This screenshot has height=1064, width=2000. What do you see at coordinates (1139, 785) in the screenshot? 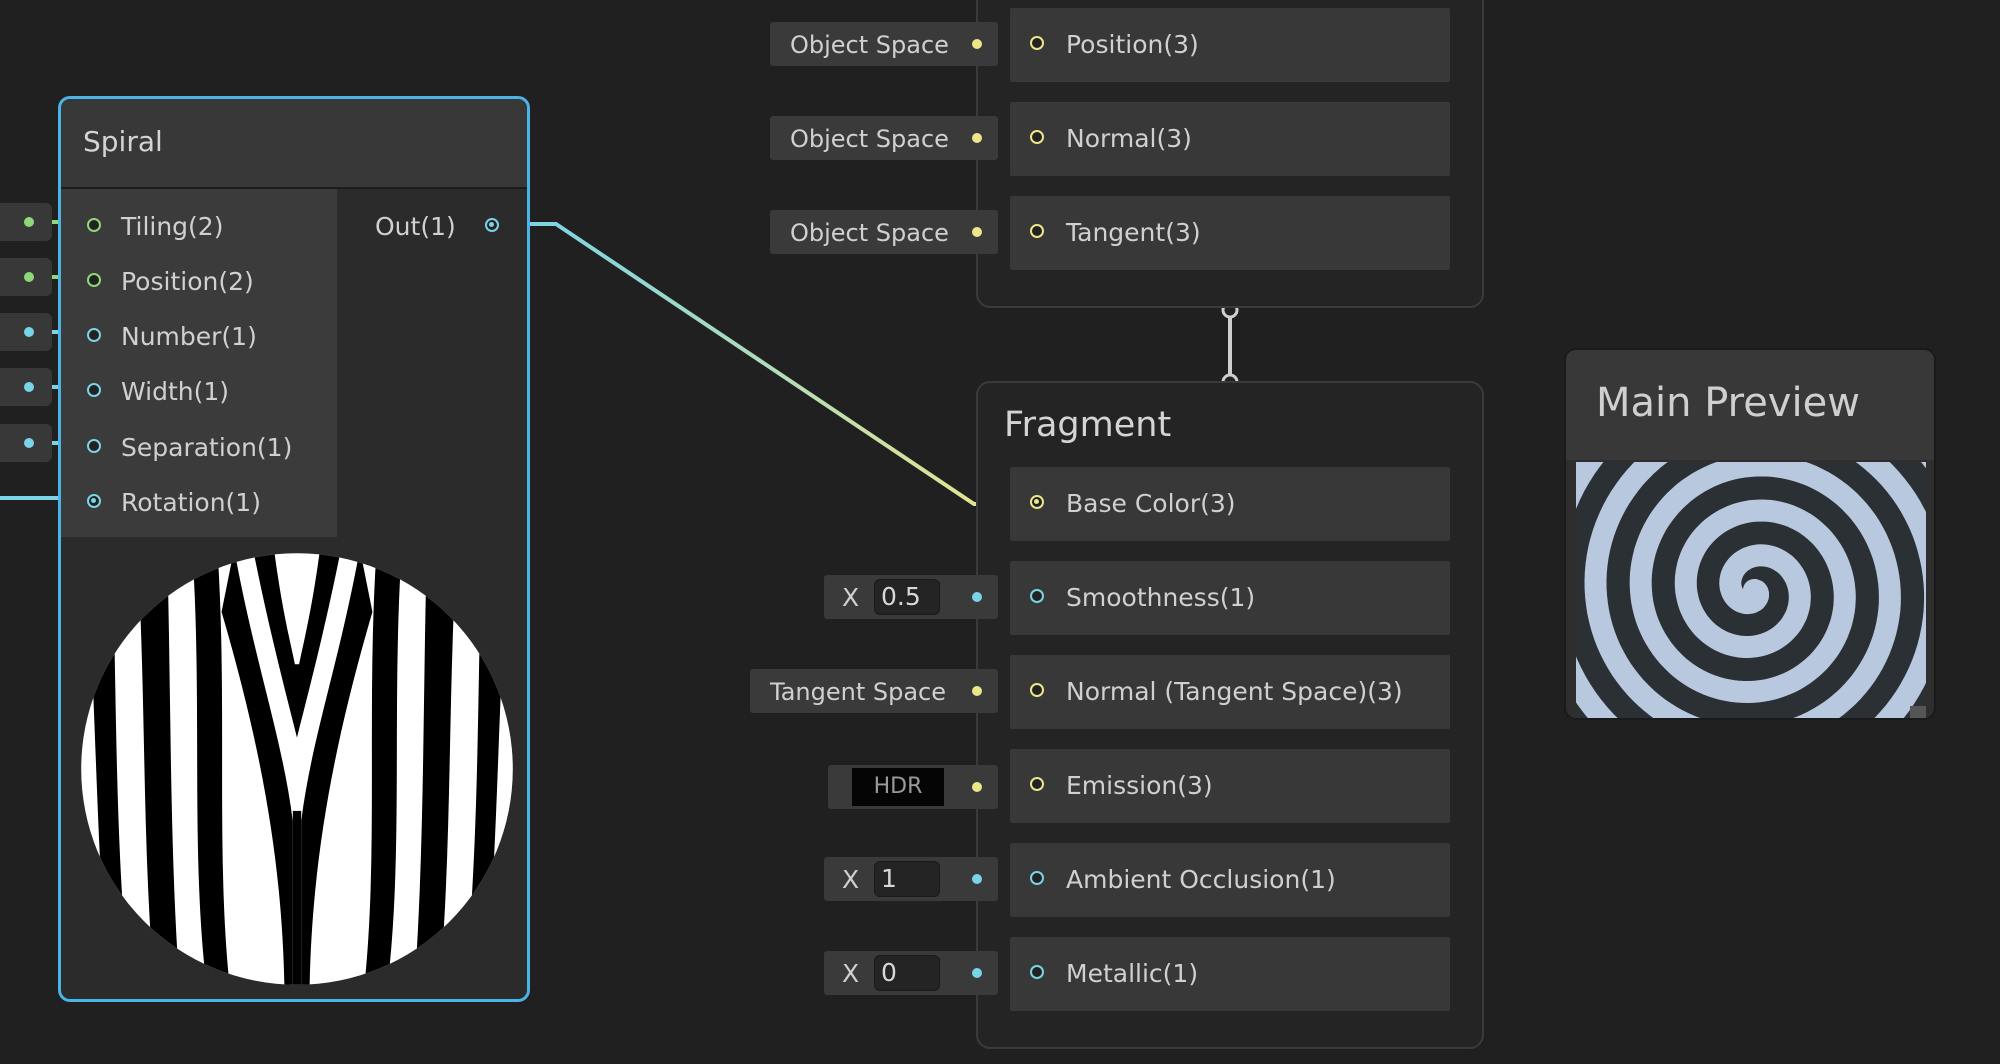
I see `emission-label: Emission(3)` at bounding box center [1139, 785].